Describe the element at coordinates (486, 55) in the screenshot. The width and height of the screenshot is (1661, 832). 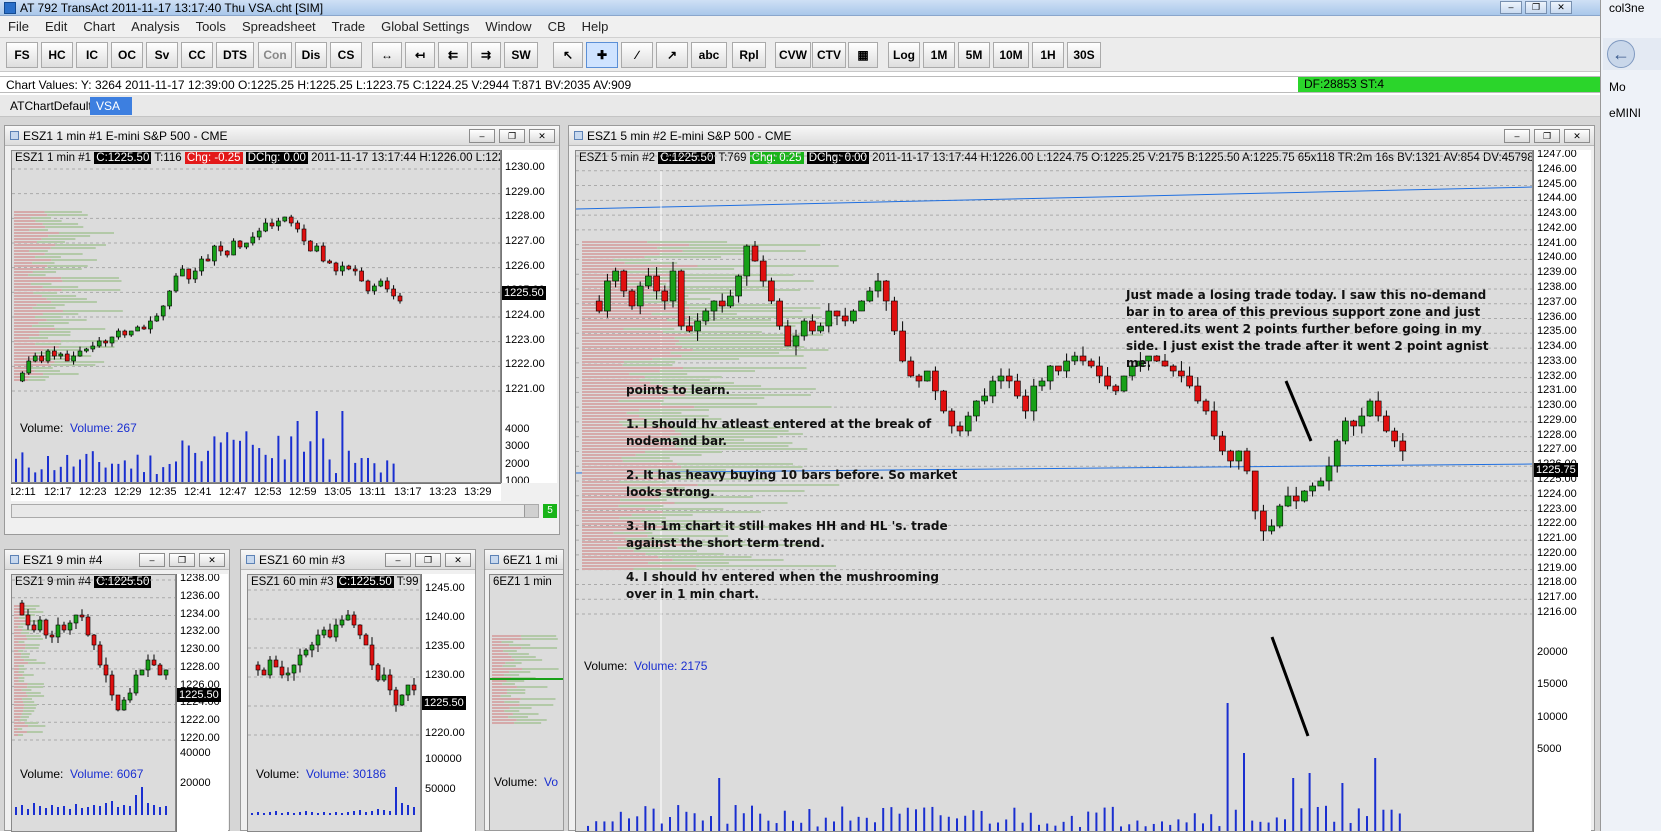
I see `split-right-icon: ⇉` at that location.